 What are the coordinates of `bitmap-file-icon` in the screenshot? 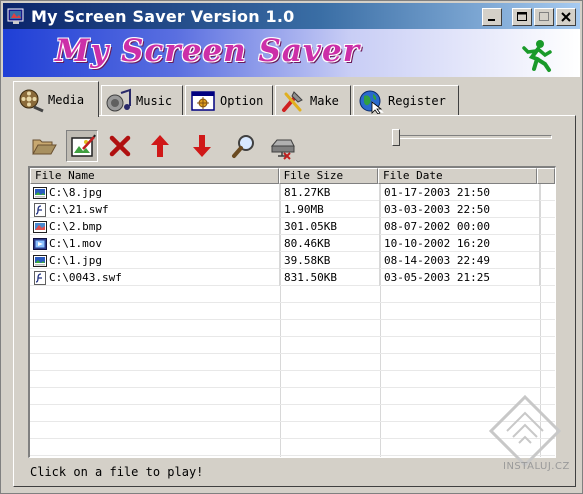 It's located at (40, 227).